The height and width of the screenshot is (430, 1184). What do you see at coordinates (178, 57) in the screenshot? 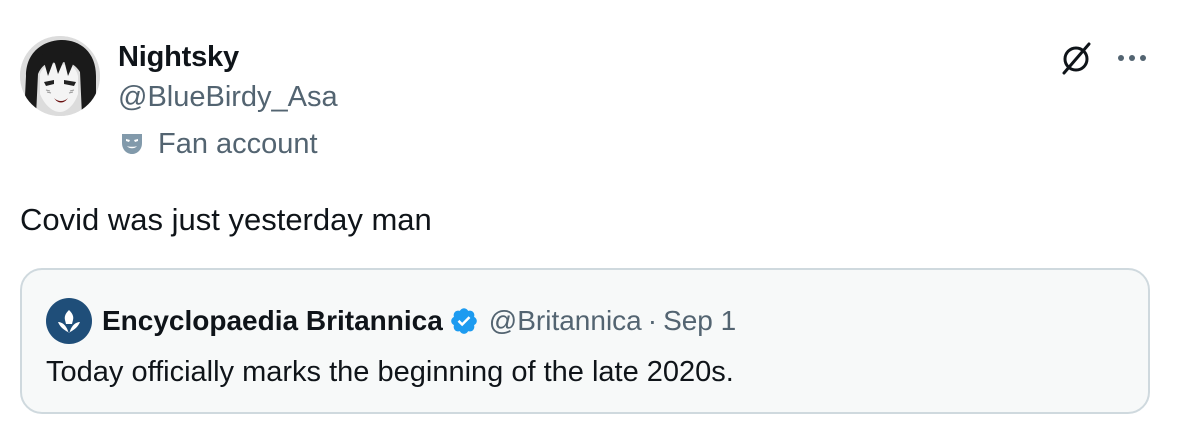
I see `author-display-name: Nightsky` at bounding box center [178, 57].